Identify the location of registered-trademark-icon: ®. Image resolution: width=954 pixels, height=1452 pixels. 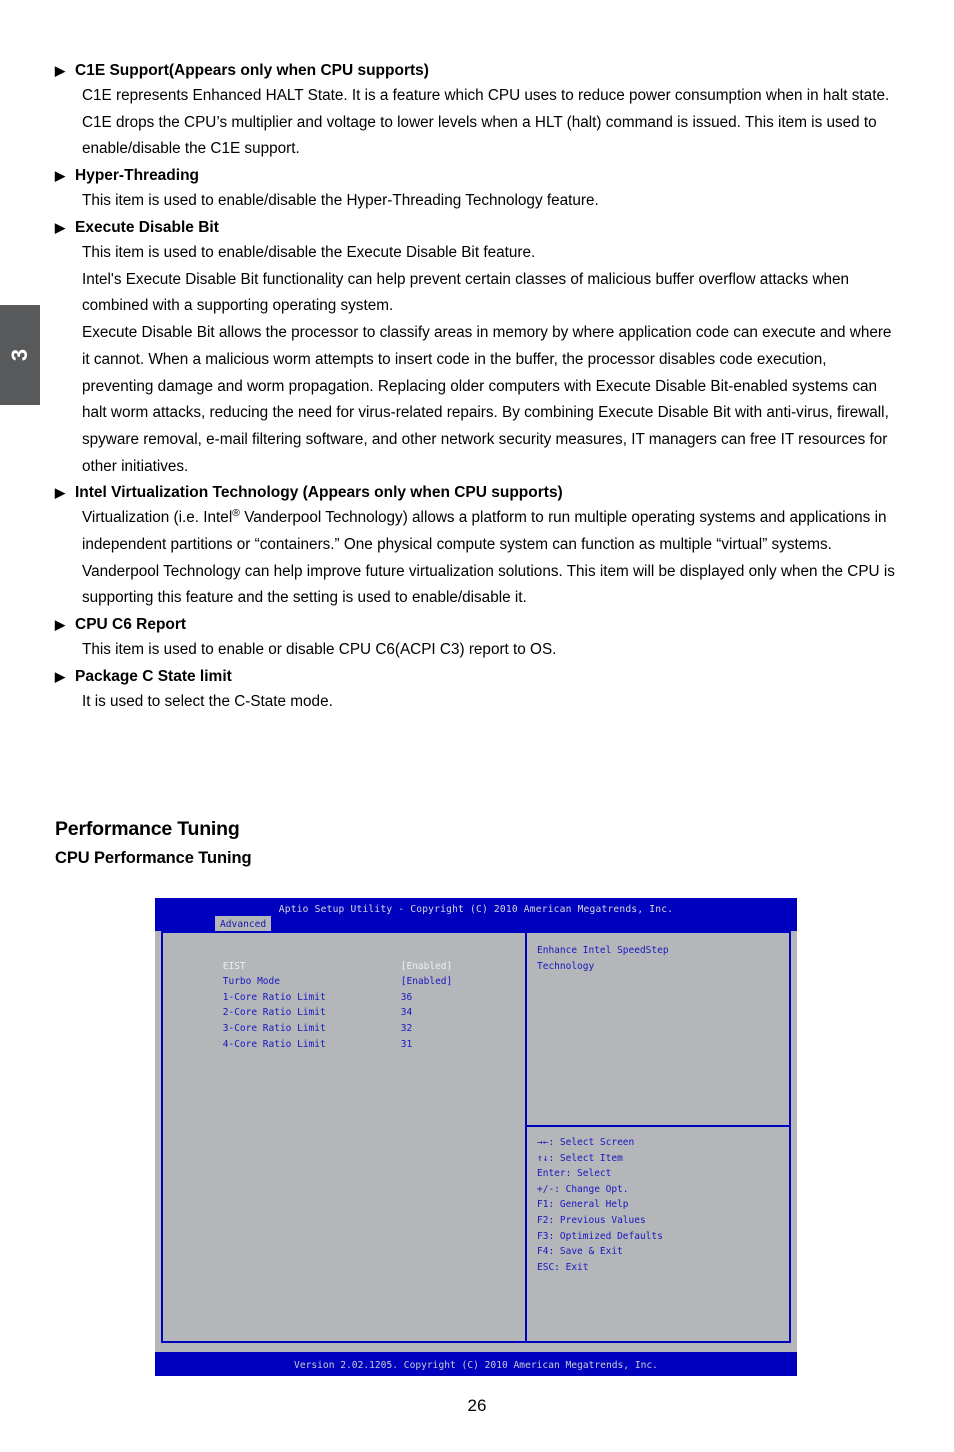
(236, 513).